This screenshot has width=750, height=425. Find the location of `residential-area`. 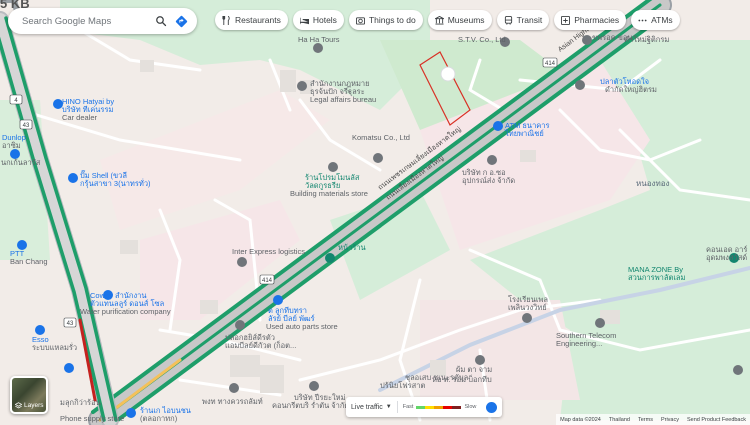

residential-area is located at coordinates (500, 350).